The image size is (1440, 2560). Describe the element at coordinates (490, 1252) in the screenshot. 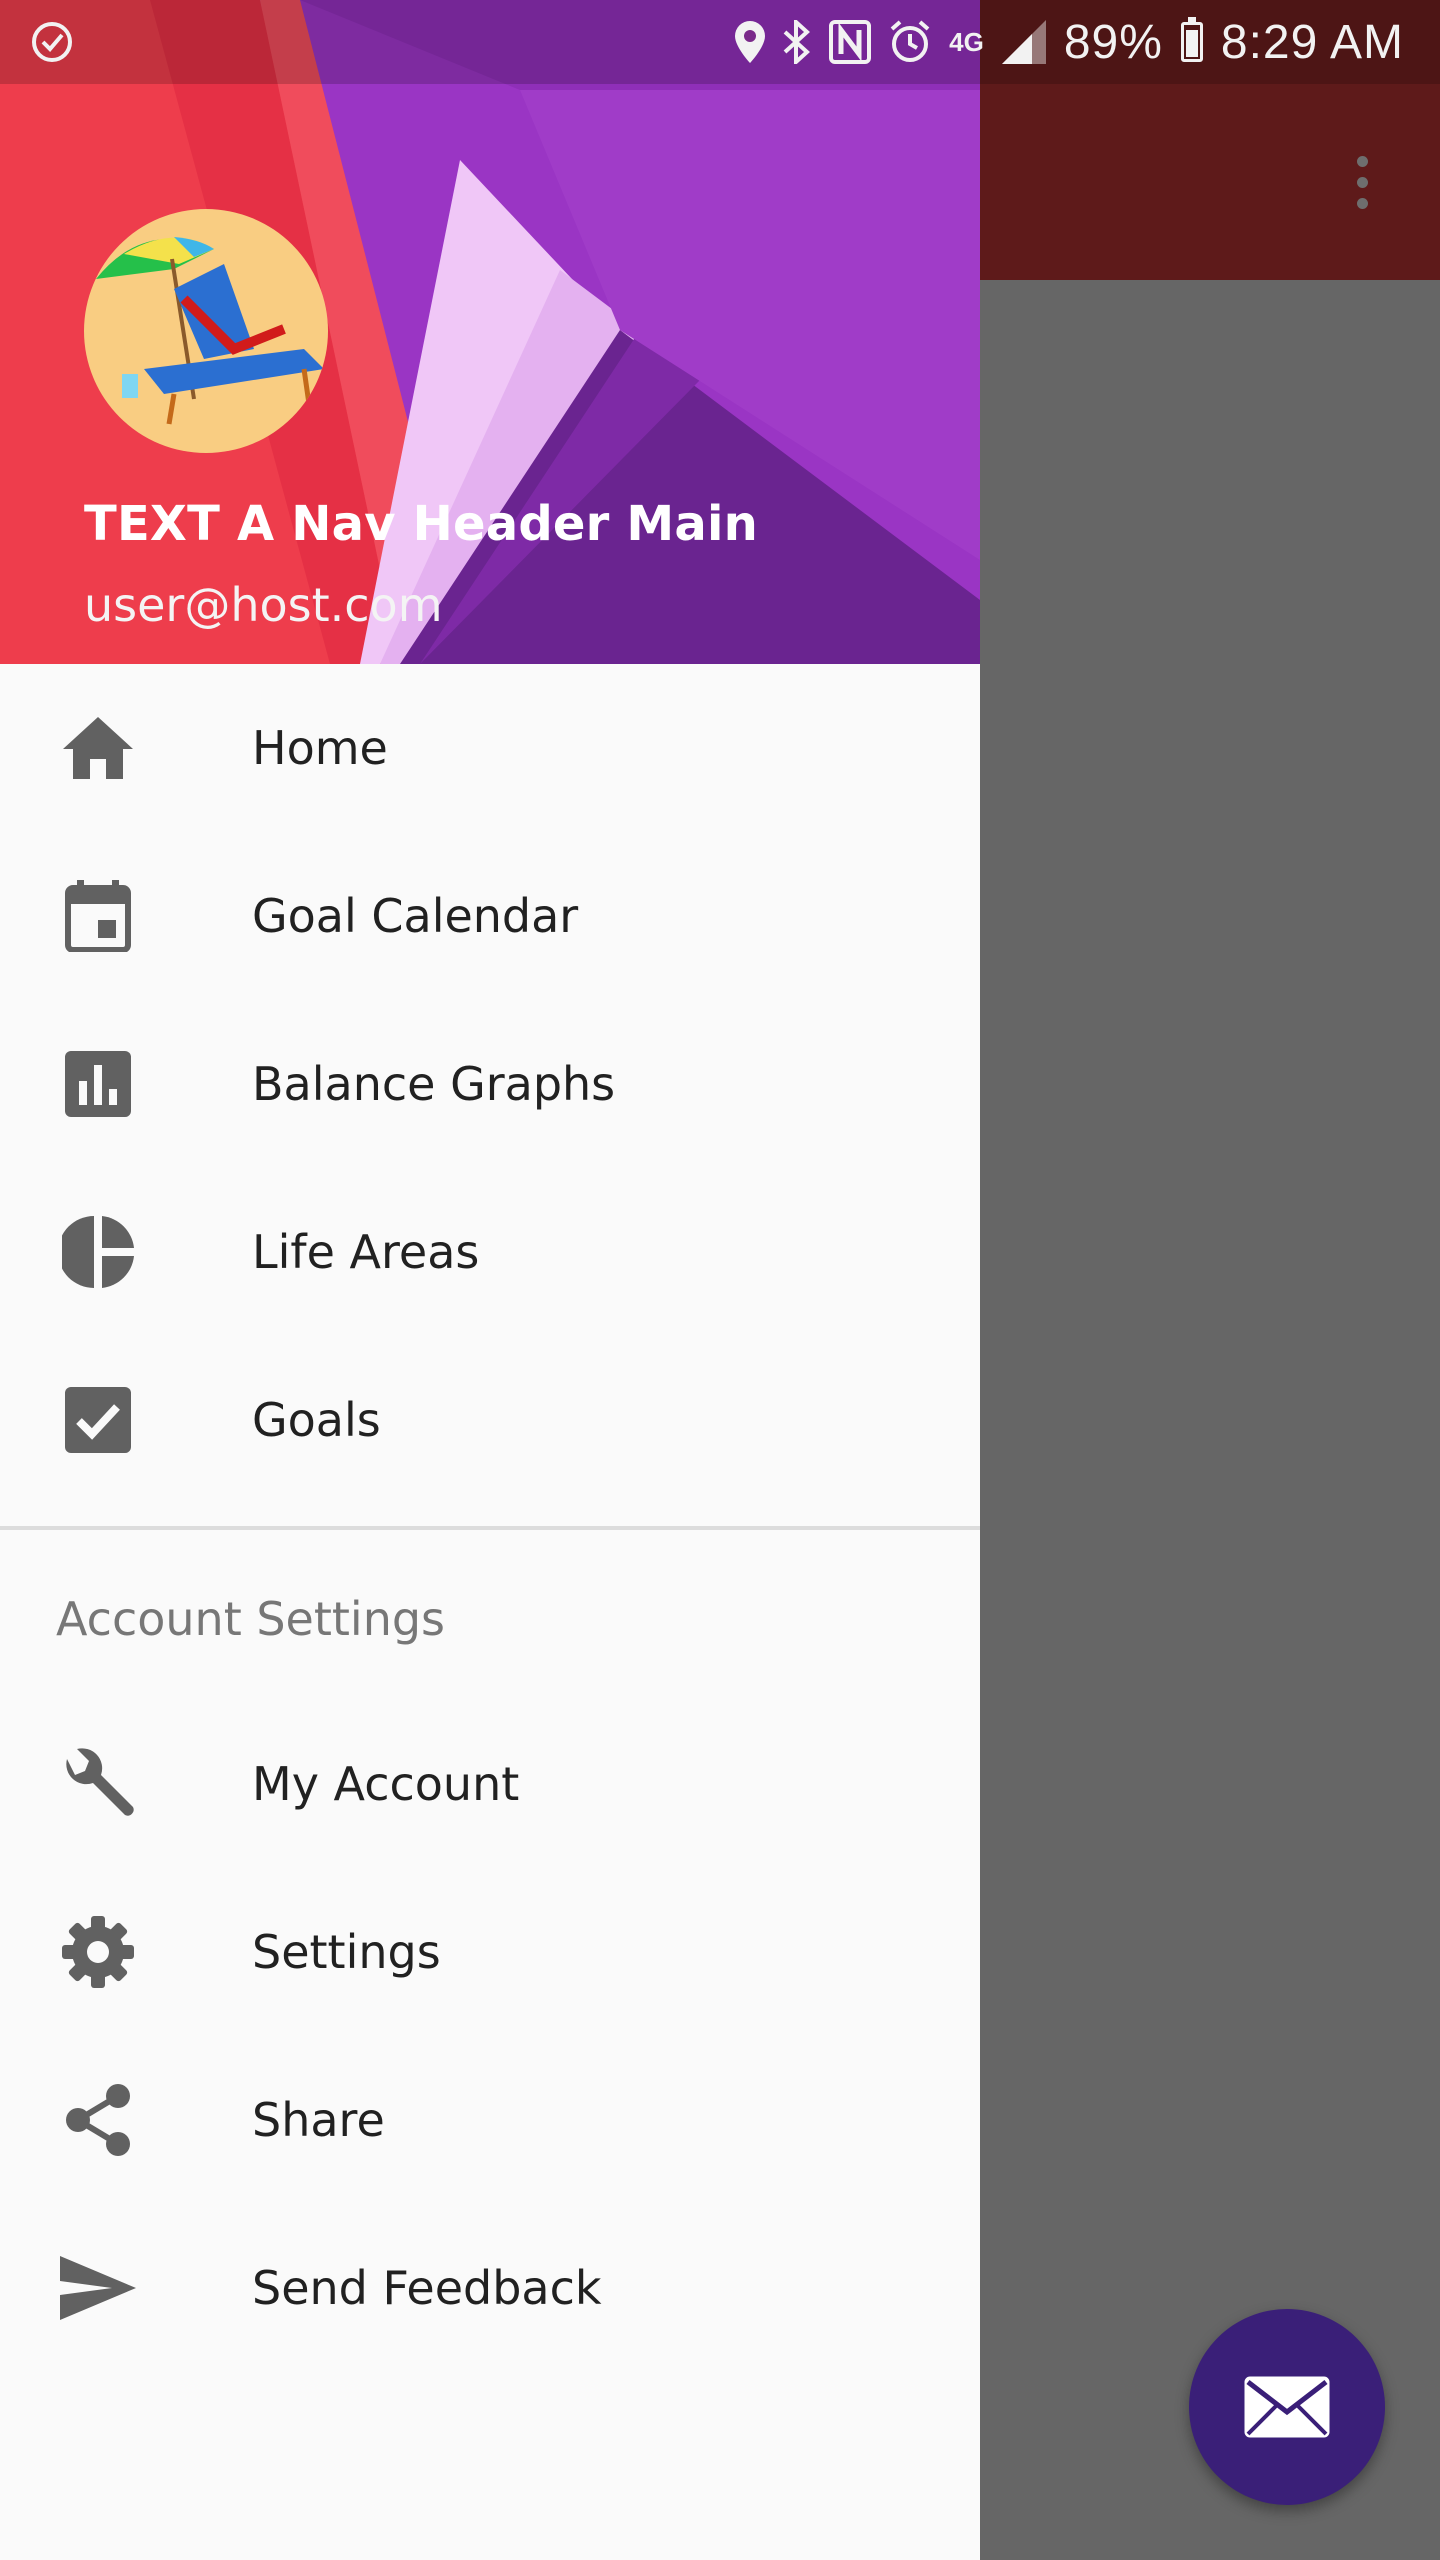

I see `drawer-item-life-areas: Life Areas` at that location.